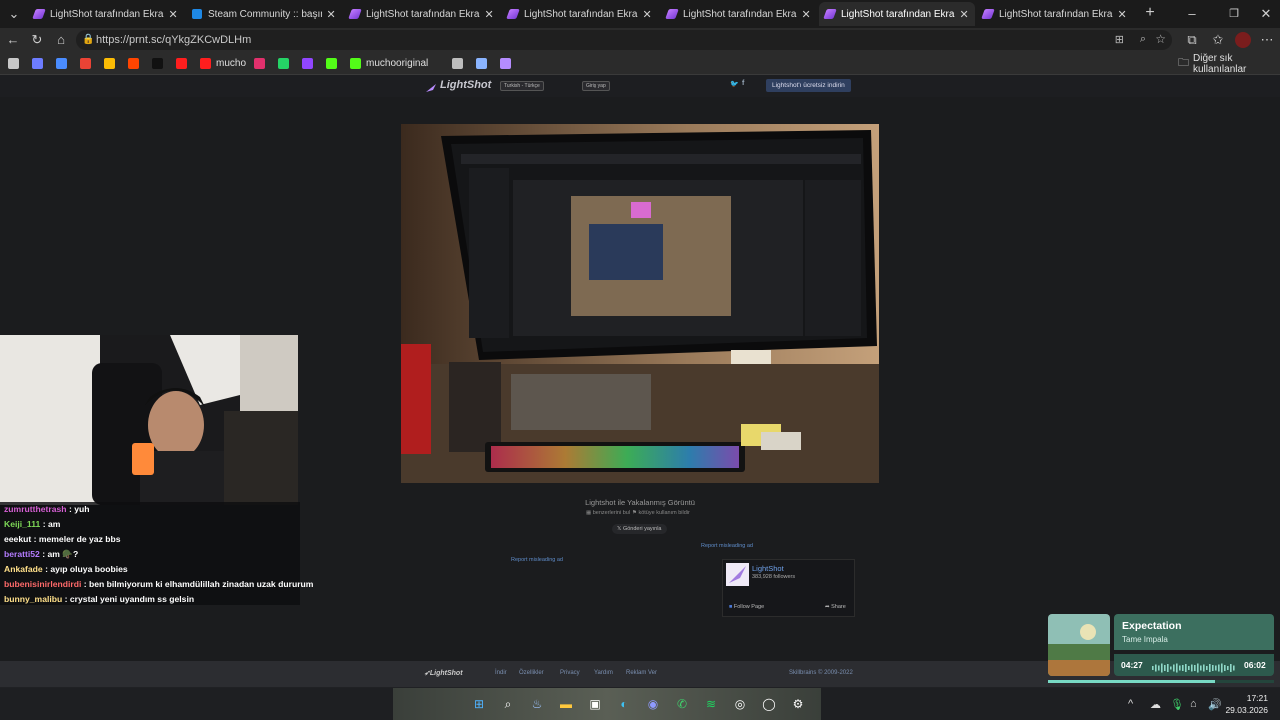 The width and height of the screenshot is (1280, 720). What do you see at coordinates (37, 40) in the screenshot?
I see `reload-icon: ↻` at bounding box center [37, 40].